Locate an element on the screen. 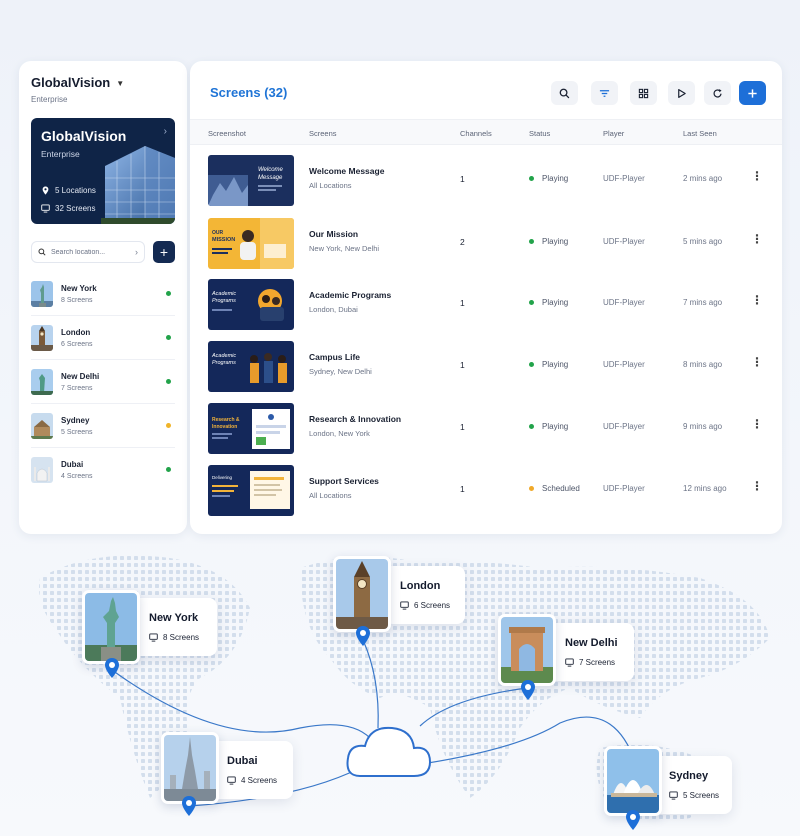 The width and height of the screenshot is (800, 836). screenshot-thumbnail: Research & Innovation is located at coordinates (251, 428).